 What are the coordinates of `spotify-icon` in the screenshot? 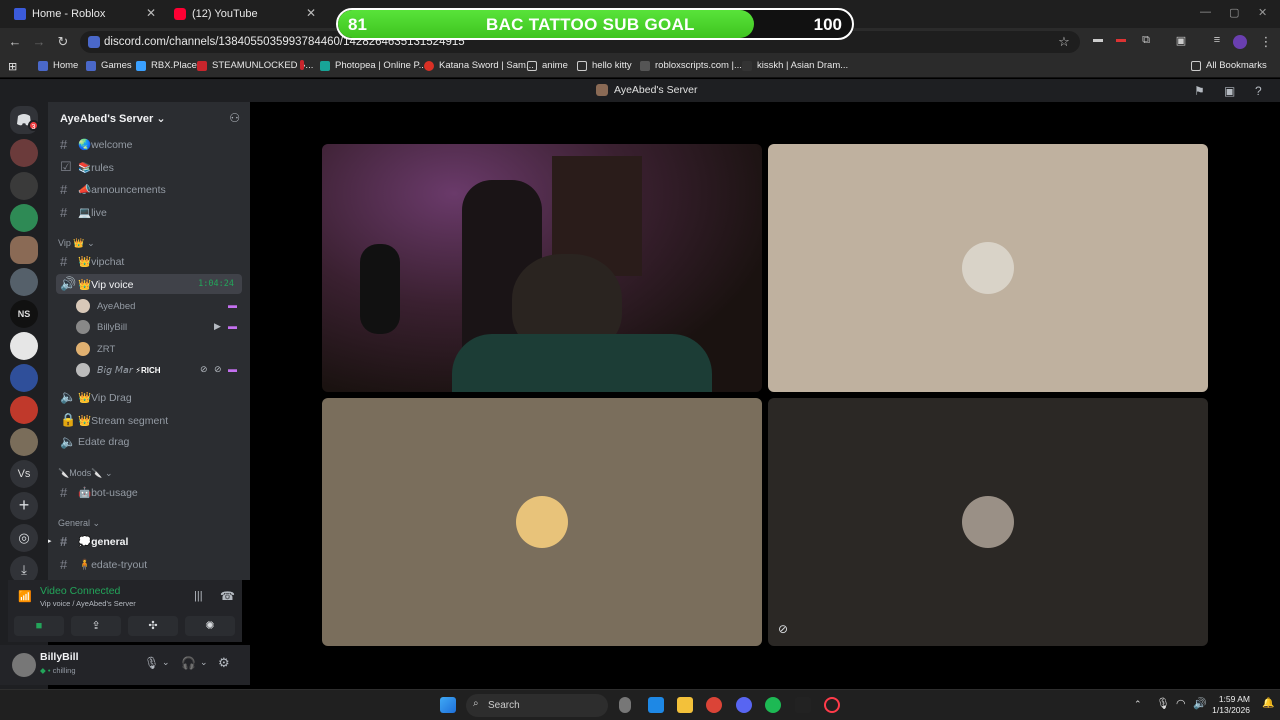 It's located at (773, 705).